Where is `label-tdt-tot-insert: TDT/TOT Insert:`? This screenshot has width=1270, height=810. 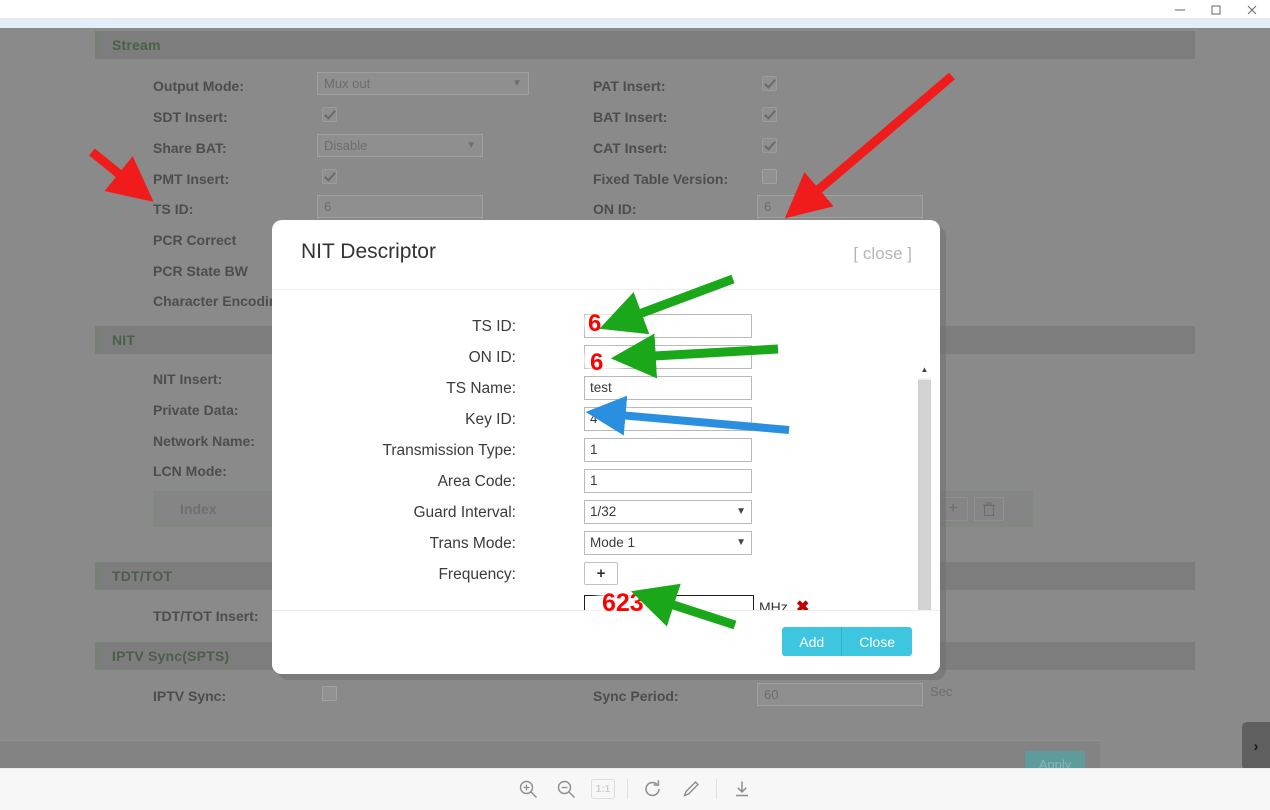 label-tdt-tot-insert: TDT/TOT Insert: is located at coordinates (206, 616).